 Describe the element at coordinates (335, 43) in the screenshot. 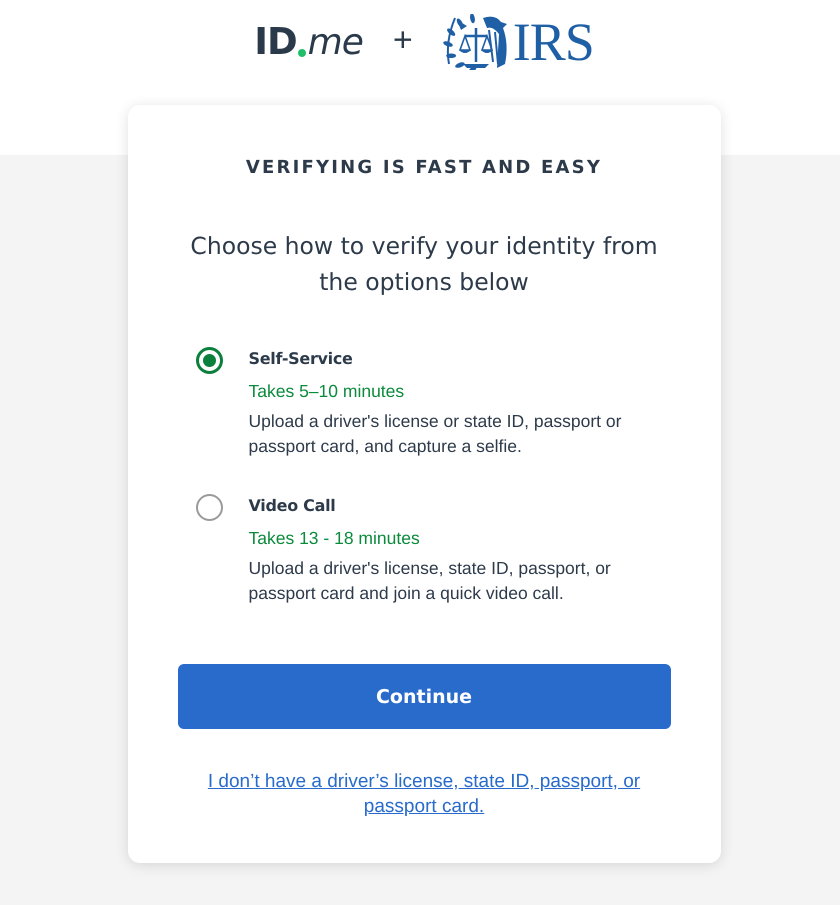

I see `logo-text: me` at that location.